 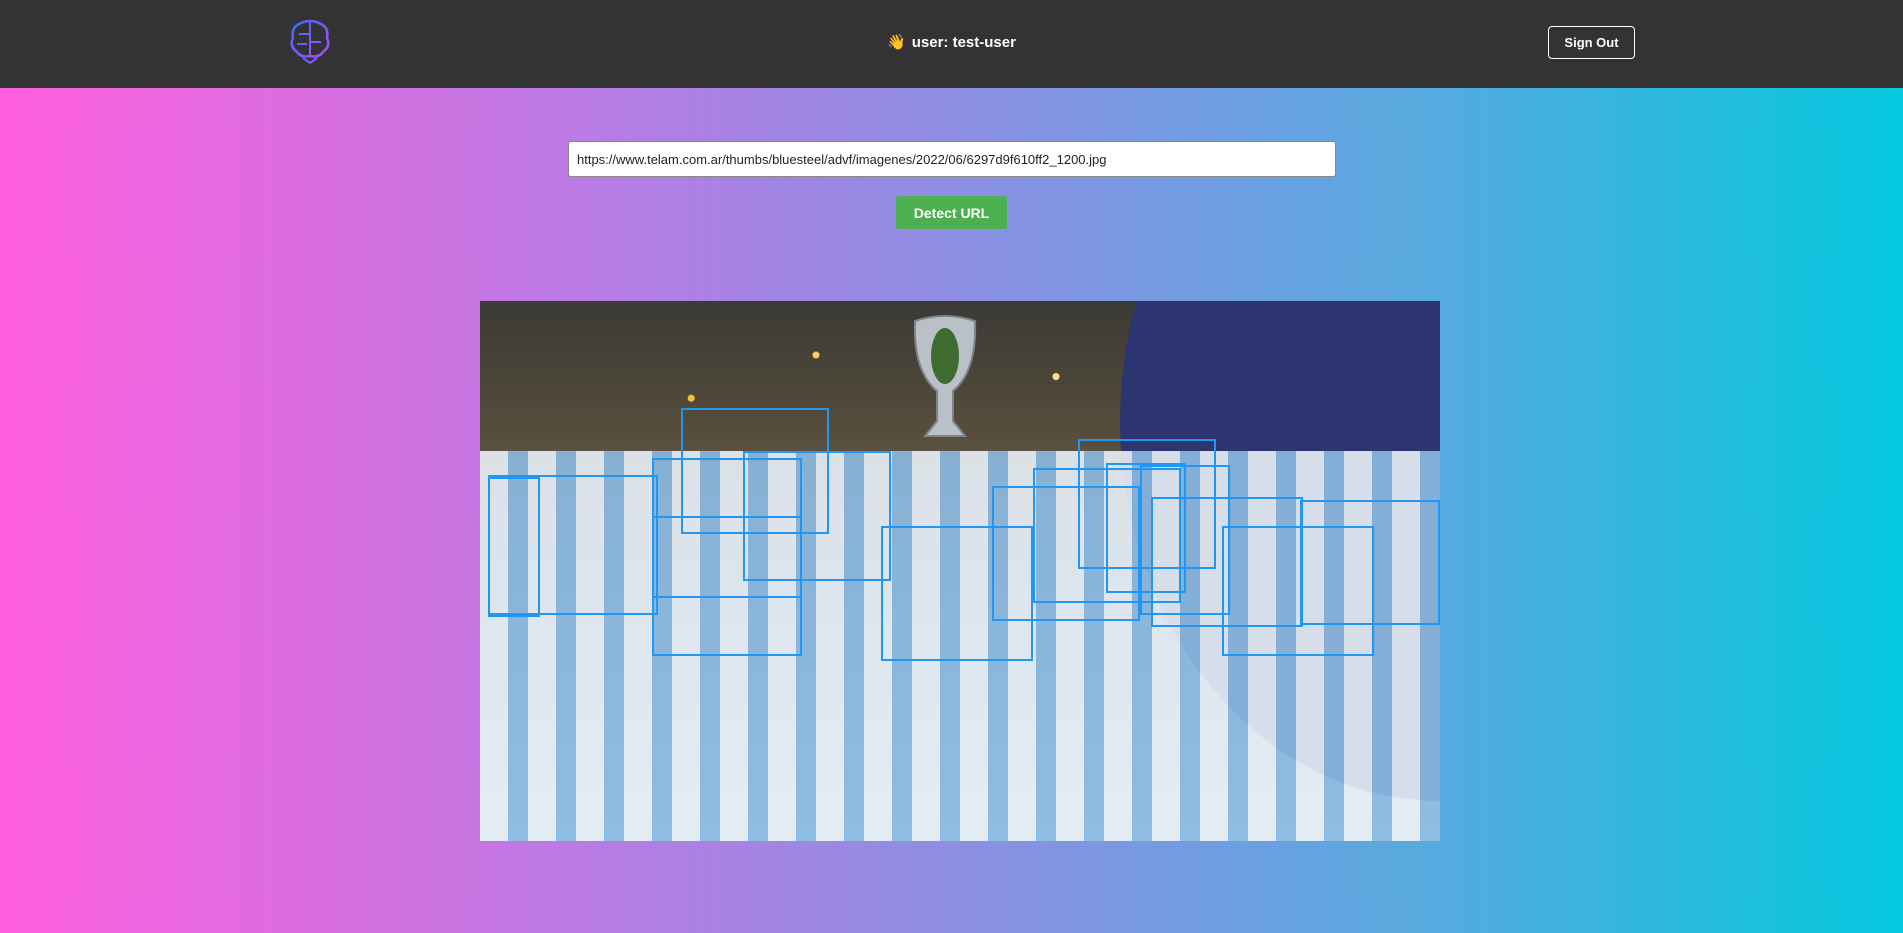 I want to click on image-url-input, so click(x=952, y=159).